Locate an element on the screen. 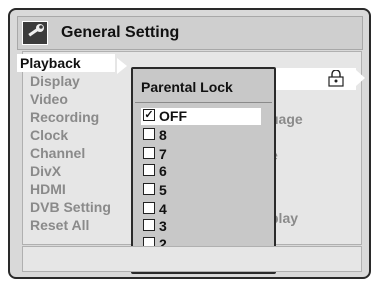  wrench-icon is located at coordinates (35, 33).